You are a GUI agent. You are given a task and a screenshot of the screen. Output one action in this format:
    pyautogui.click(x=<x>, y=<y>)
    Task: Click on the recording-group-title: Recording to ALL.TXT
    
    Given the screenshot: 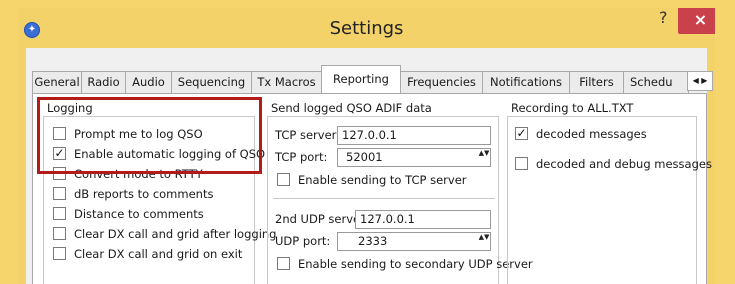 What is the action you would take?
    pyautogui.click(x=572, y=108)
    